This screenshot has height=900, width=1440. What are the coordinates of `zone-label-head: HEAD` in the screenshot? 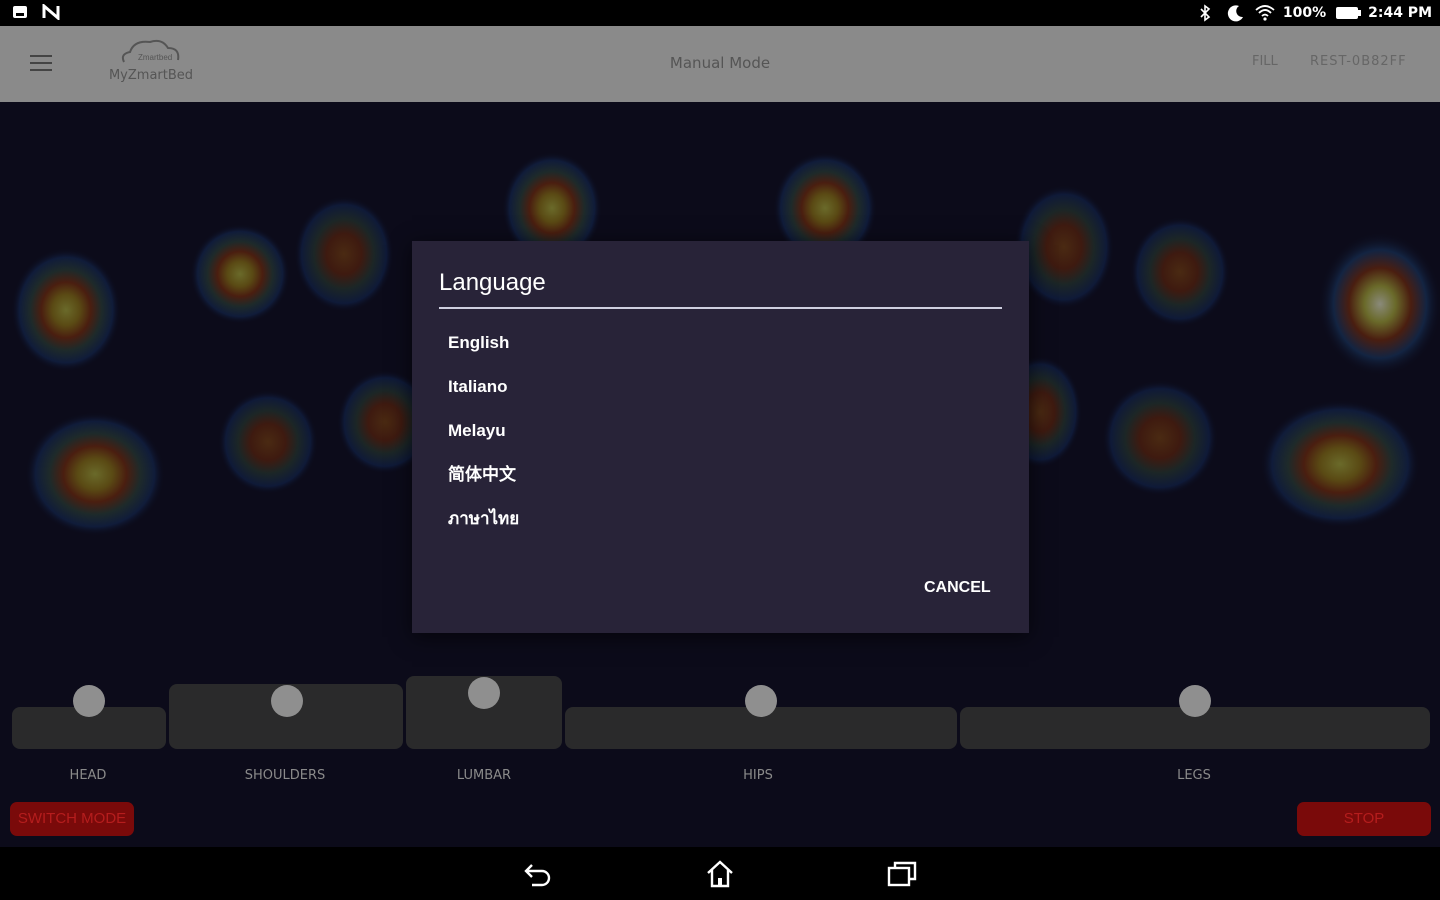 It's located at (88, 775).